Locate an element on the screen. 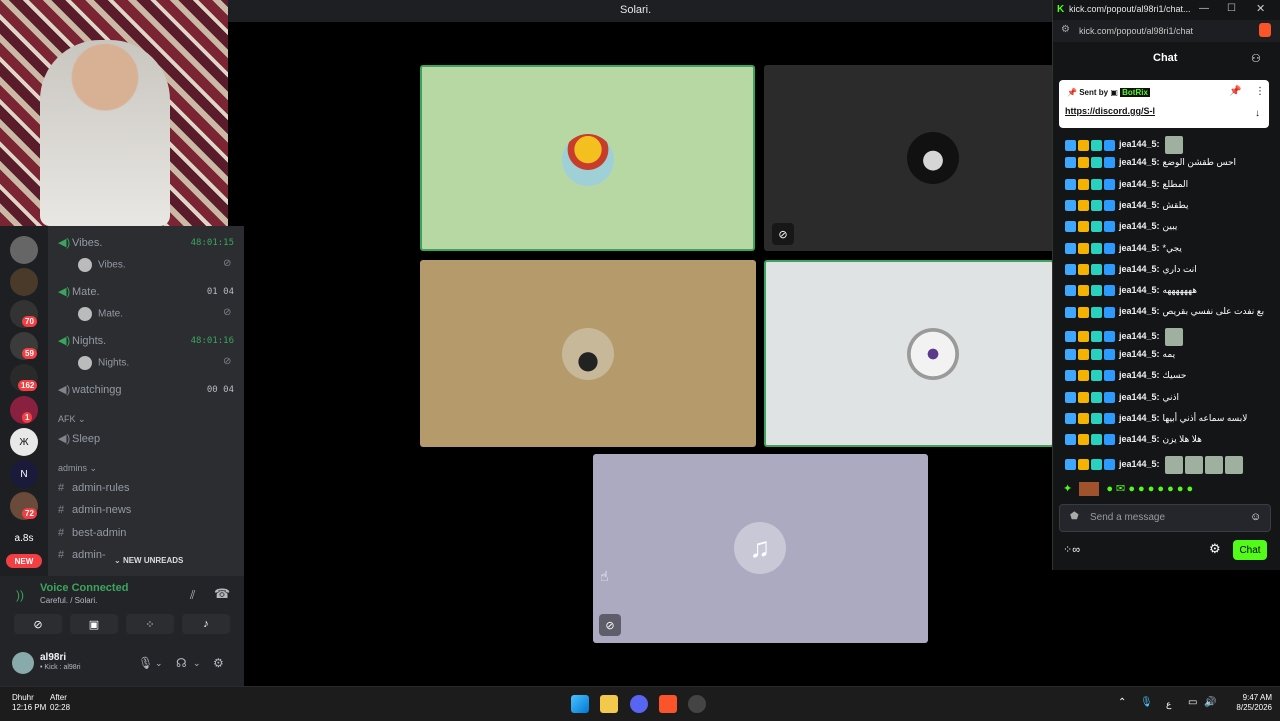 The width and height of the screenshot is (1280, 721). voice-member: Nights. ⊘ is located at coordinates (154, 363).